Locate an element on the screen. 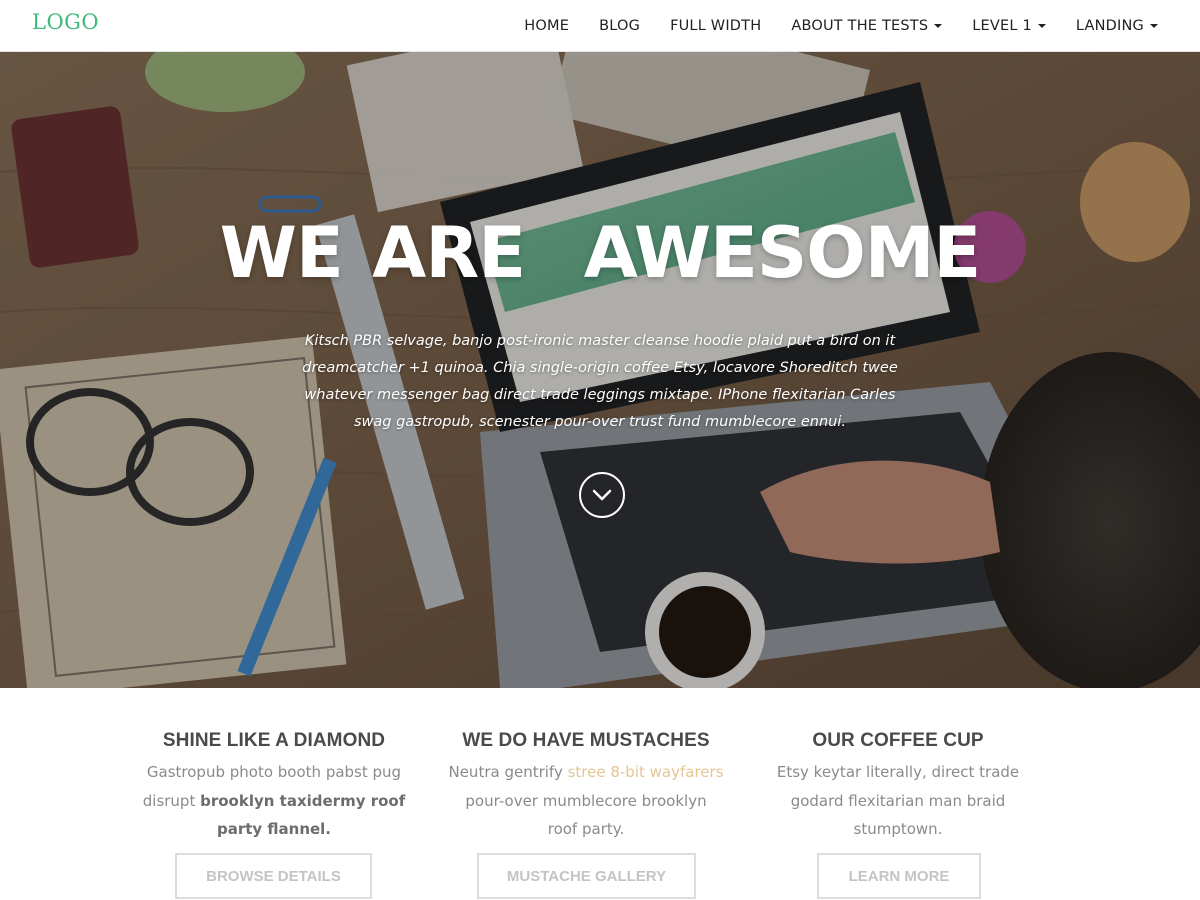 This screenshot has width=1200, height=900. feature-text-line: godard flexitarian man braid is located at coordinates (898, 800).